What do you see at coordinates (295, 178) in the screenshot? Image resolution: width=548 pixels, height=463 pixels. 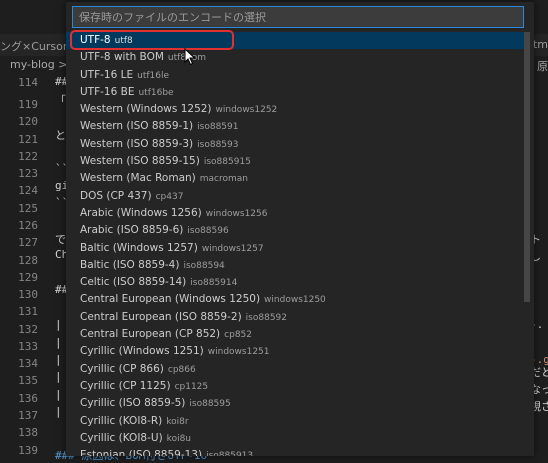 I see `encoding-option: Western (Mac Roman) macroman` at bounding box center [295, 178].